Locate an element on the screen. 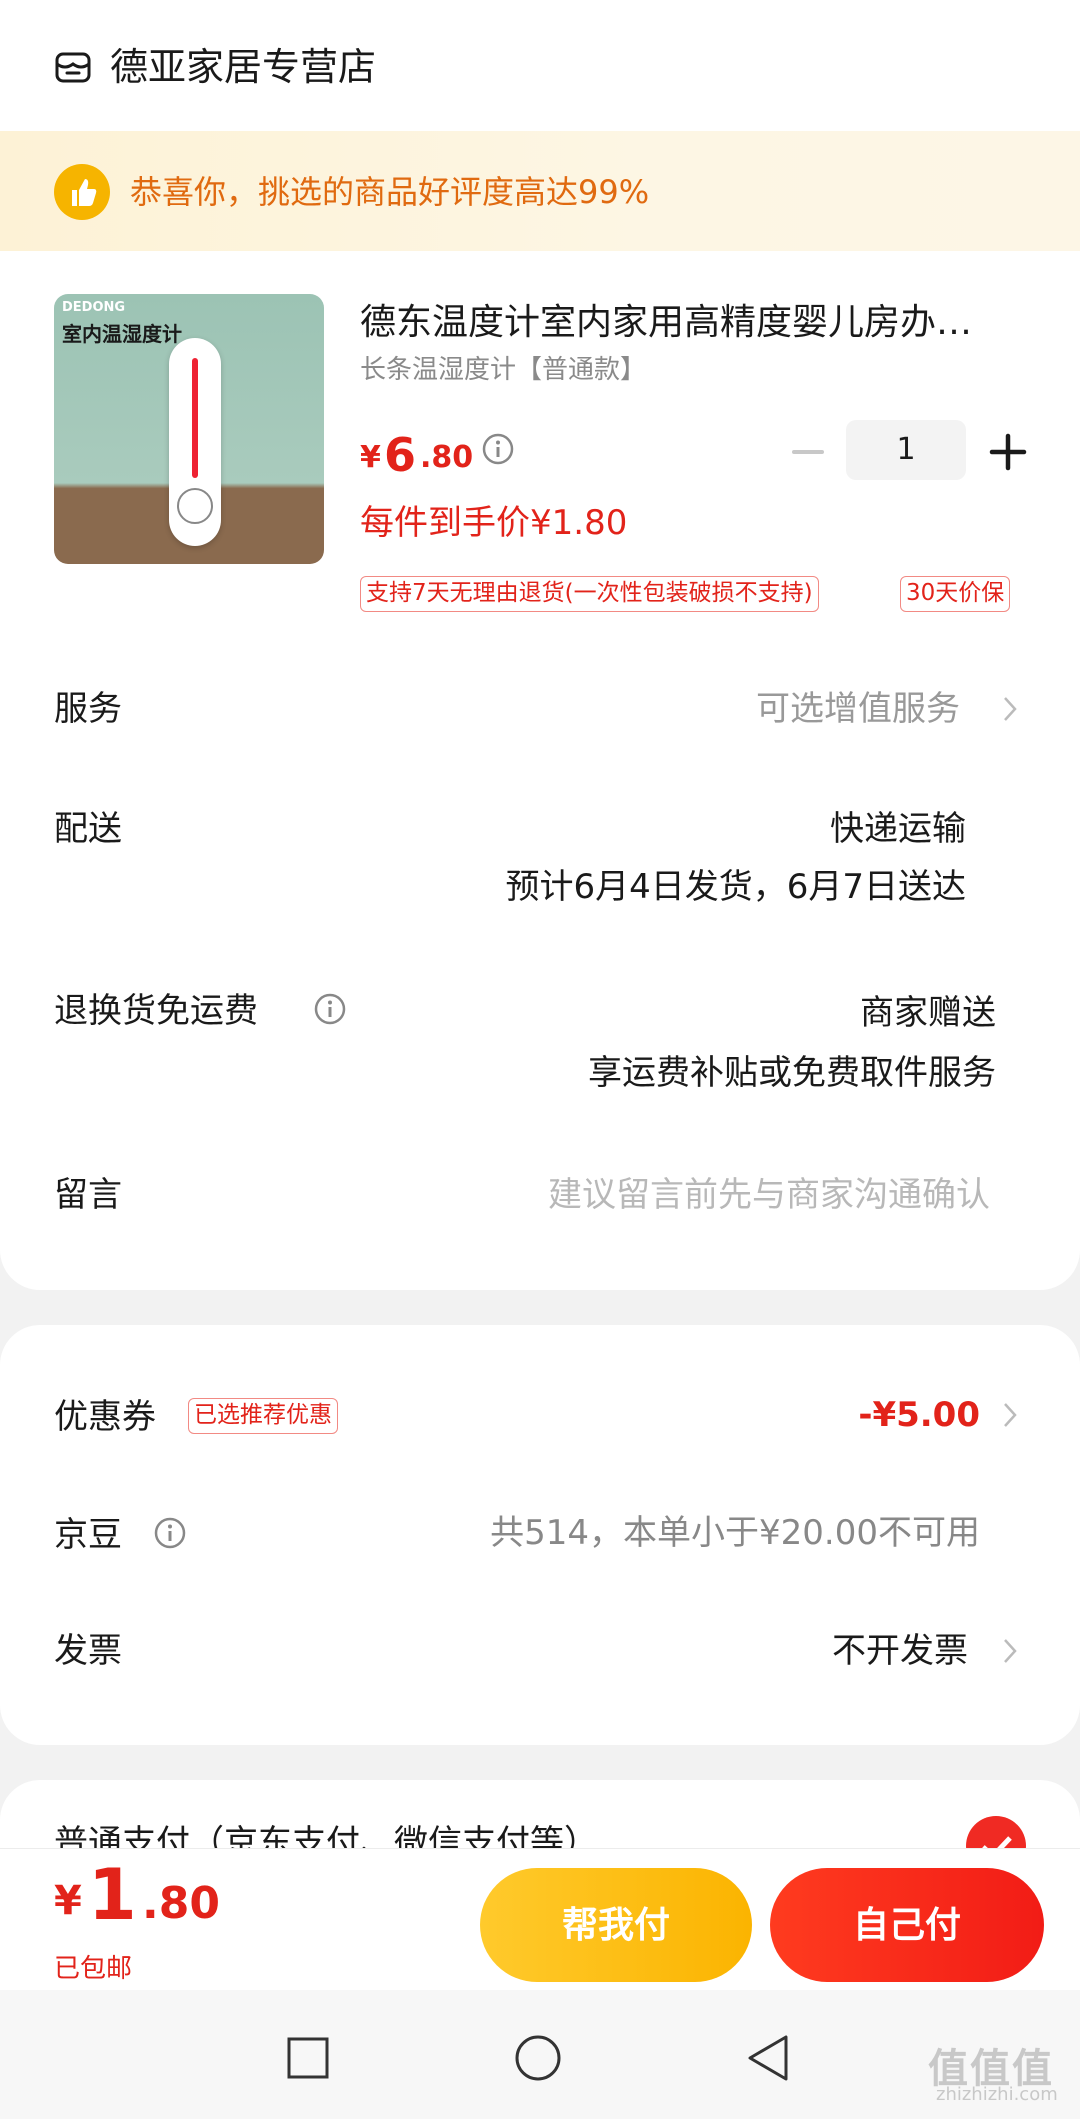  coupon-badge: 已选推荐优惠 is located at coordinates (263, 1416).